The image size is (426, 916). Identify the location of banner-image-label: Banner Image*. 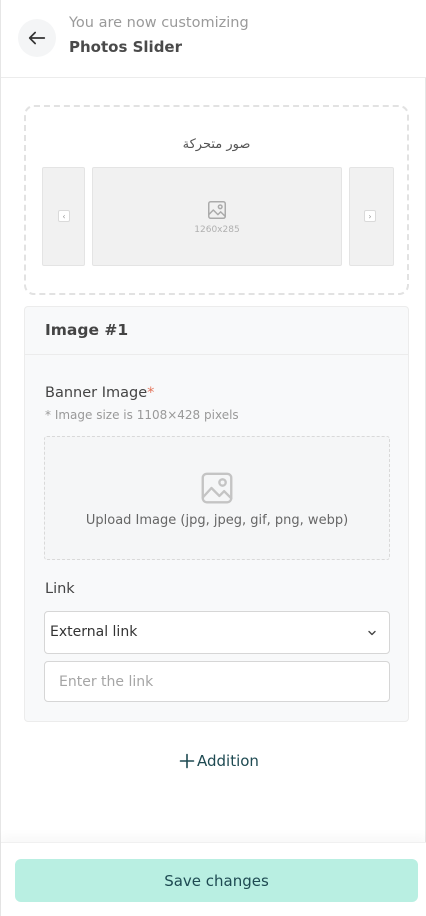
(99, 393).